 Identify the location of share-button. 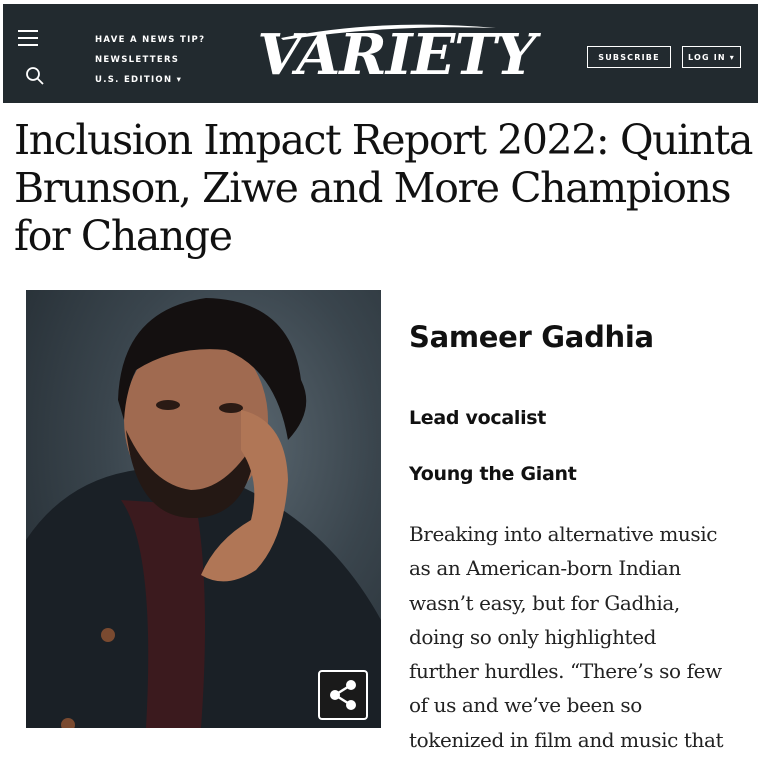
(343, 695).